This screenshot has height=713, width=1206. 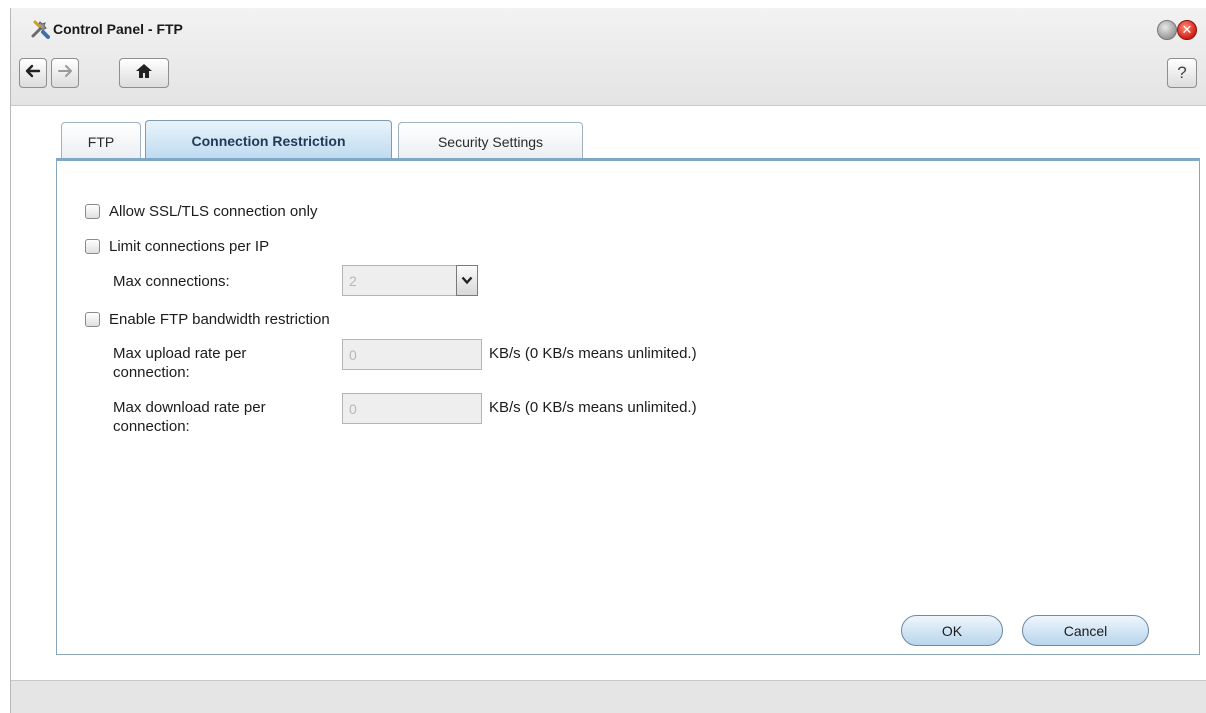 I want to click on ssl-only-label: Allow SSL/TLS connection only, so click(x=213, y=211).